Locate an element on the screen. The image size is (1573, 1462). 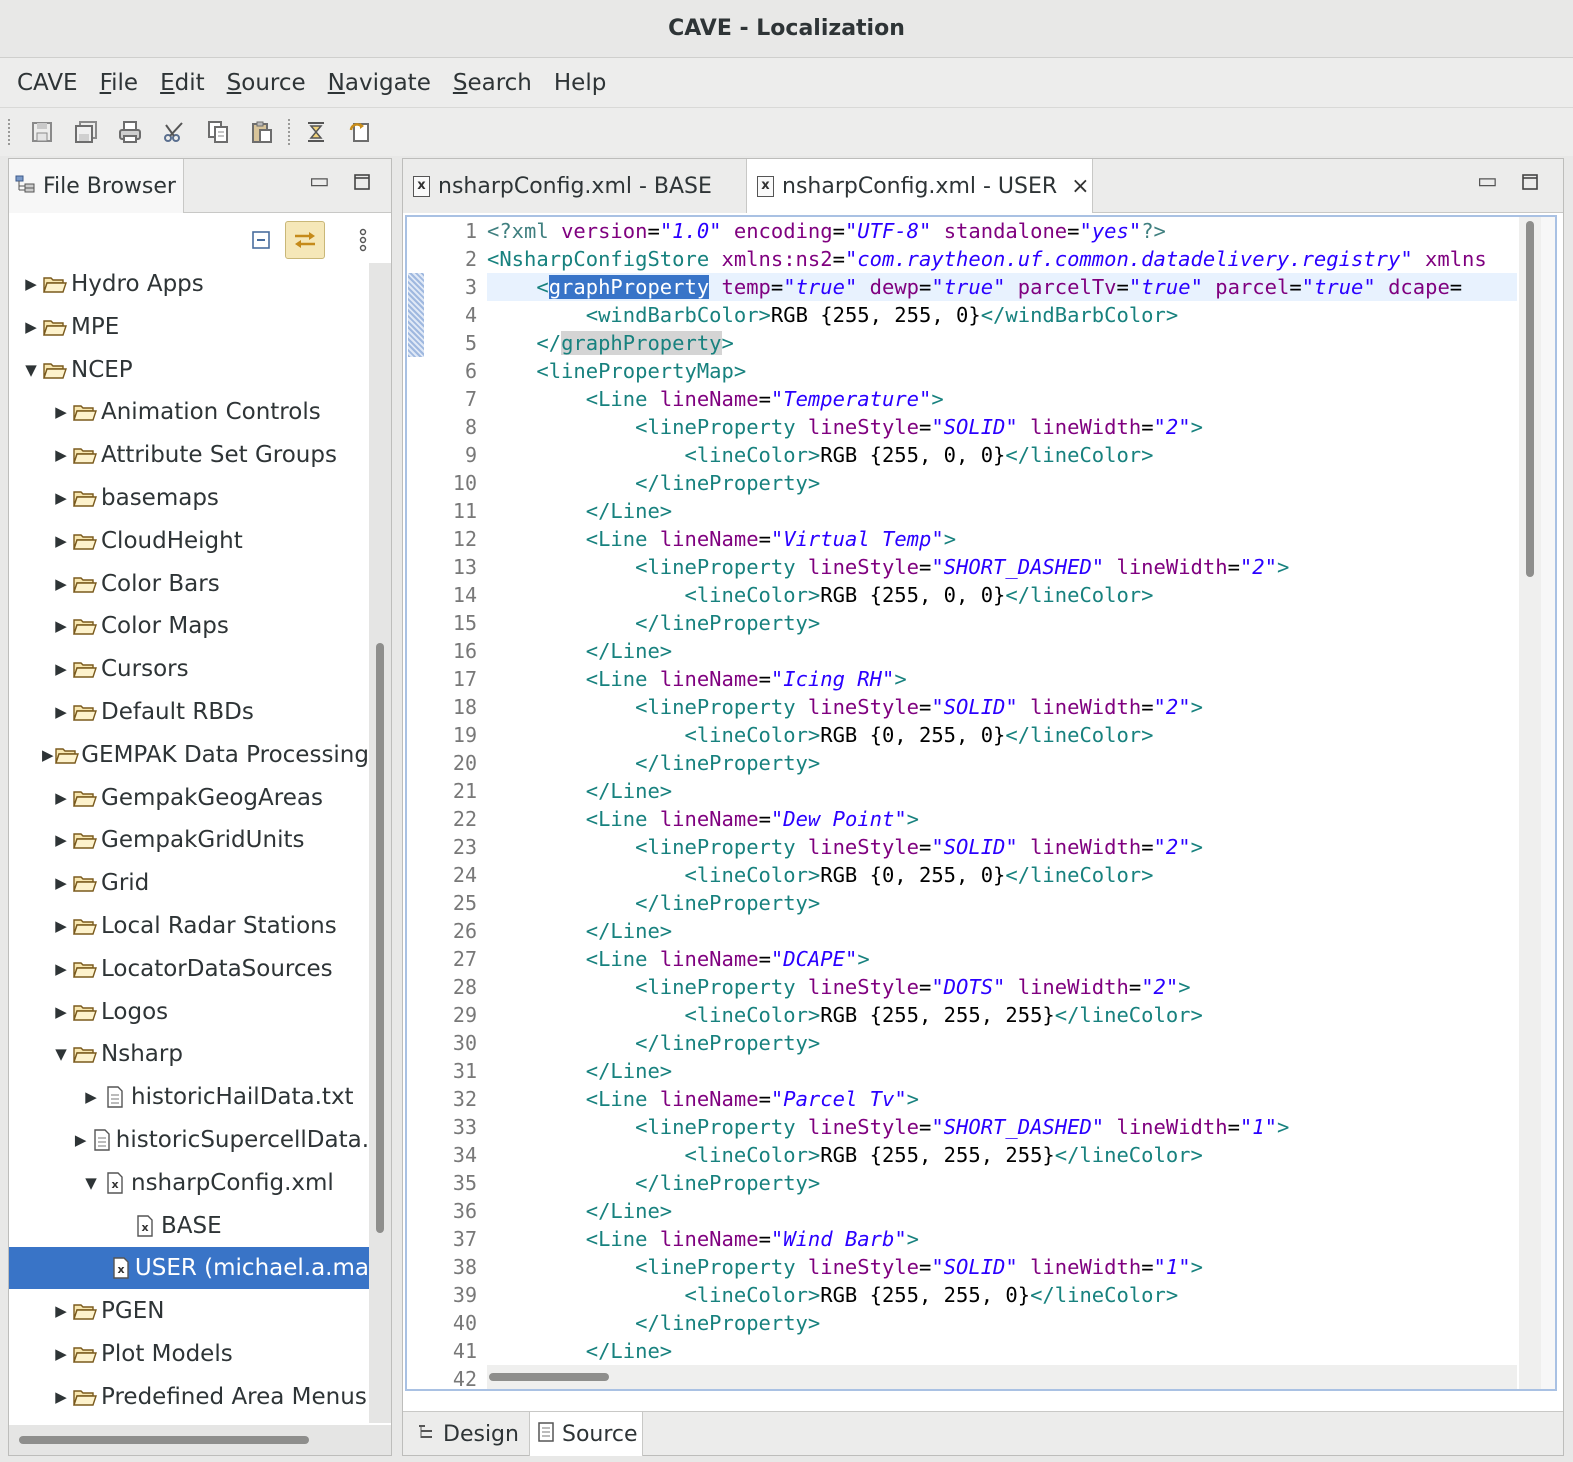
tree-item: ▶ Color Bars is located at coordinates (189, 584).